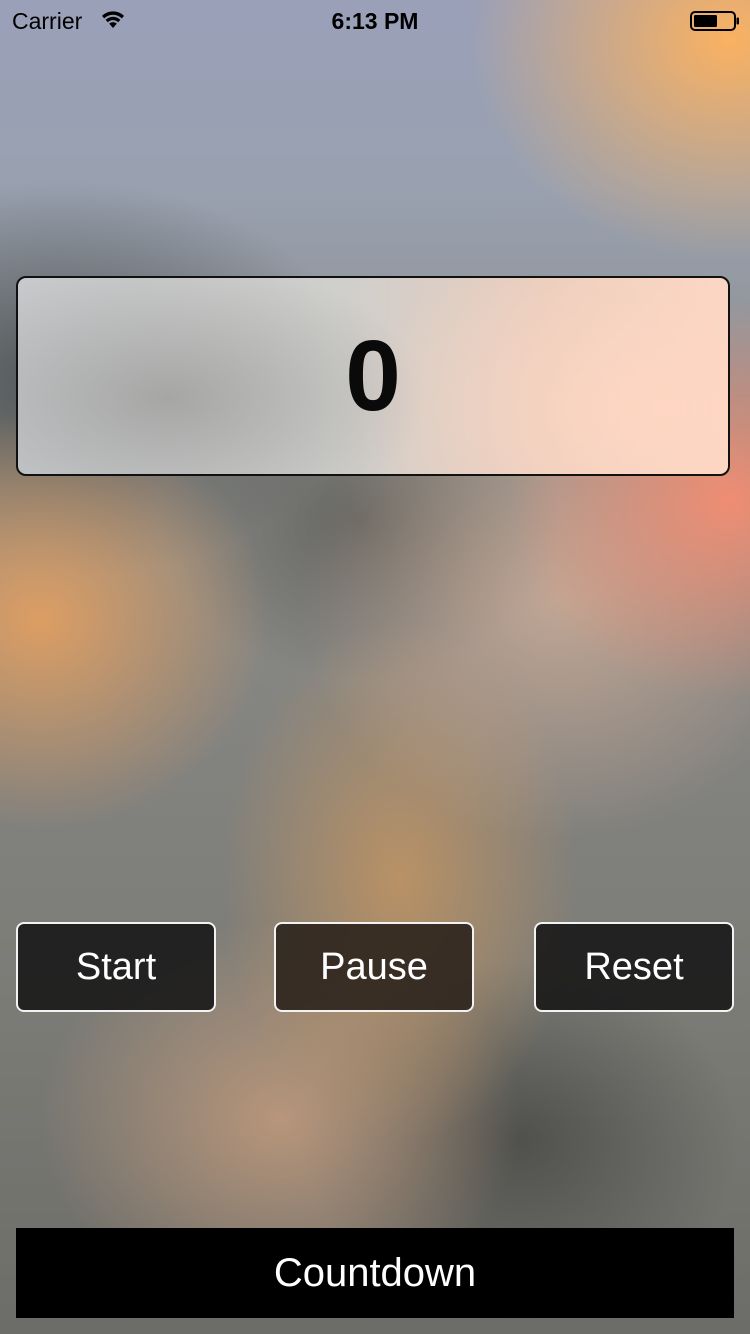  Describe the element at coordinates (714, 21) in the screenshot. I see `battery-icon` at that location.